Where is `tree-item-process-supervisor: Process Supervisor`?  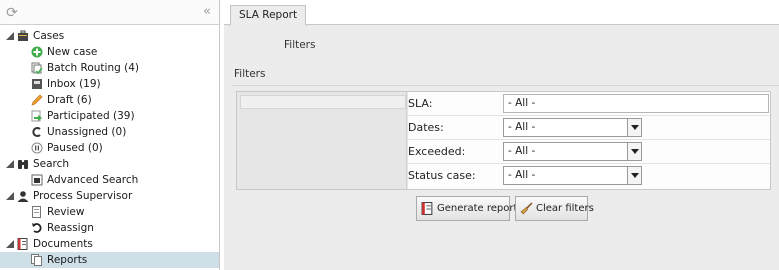 tree-item-process-supervisor: Process Supervisor is located at coordinates (109, 196).